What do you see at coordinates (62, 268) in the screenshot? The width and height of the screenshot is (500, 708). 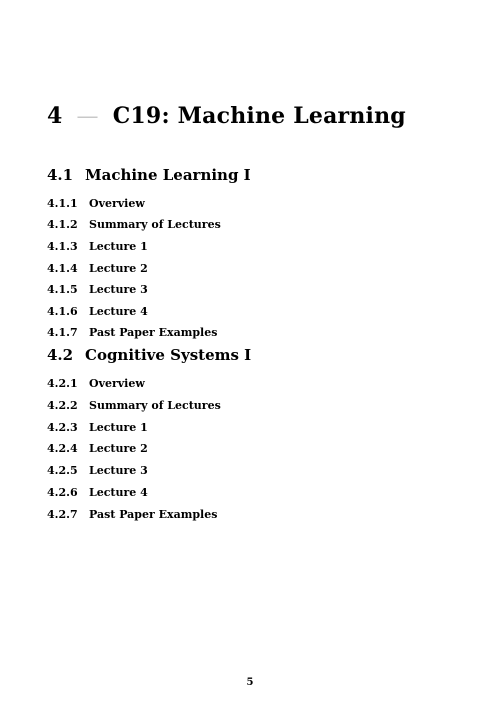 I see `subsection-number: 4.1.4` at bounding box center [62, 268].